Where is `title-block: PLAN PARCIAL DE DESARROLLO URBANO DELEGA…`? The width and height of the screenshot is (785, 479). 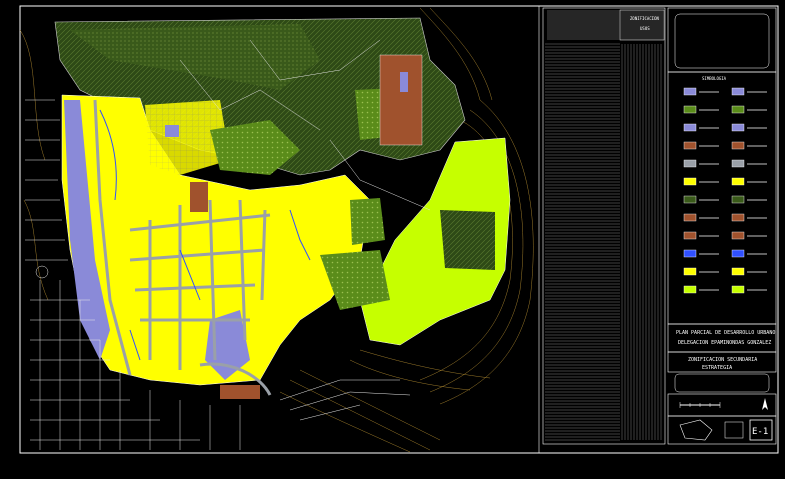
title-block: PLAN PARCIAL DE DESARROLLO URBANO DELEGA… is located at coordinates (722, 384).